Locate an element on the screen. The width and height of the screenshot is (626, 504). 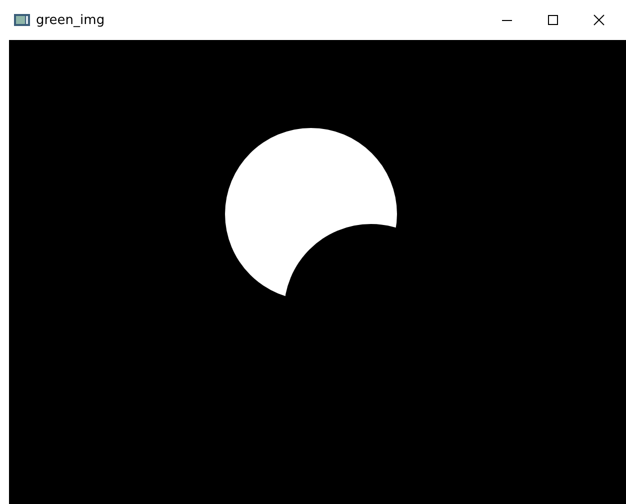
window-title: green_img is located at coordinates (71, 20).